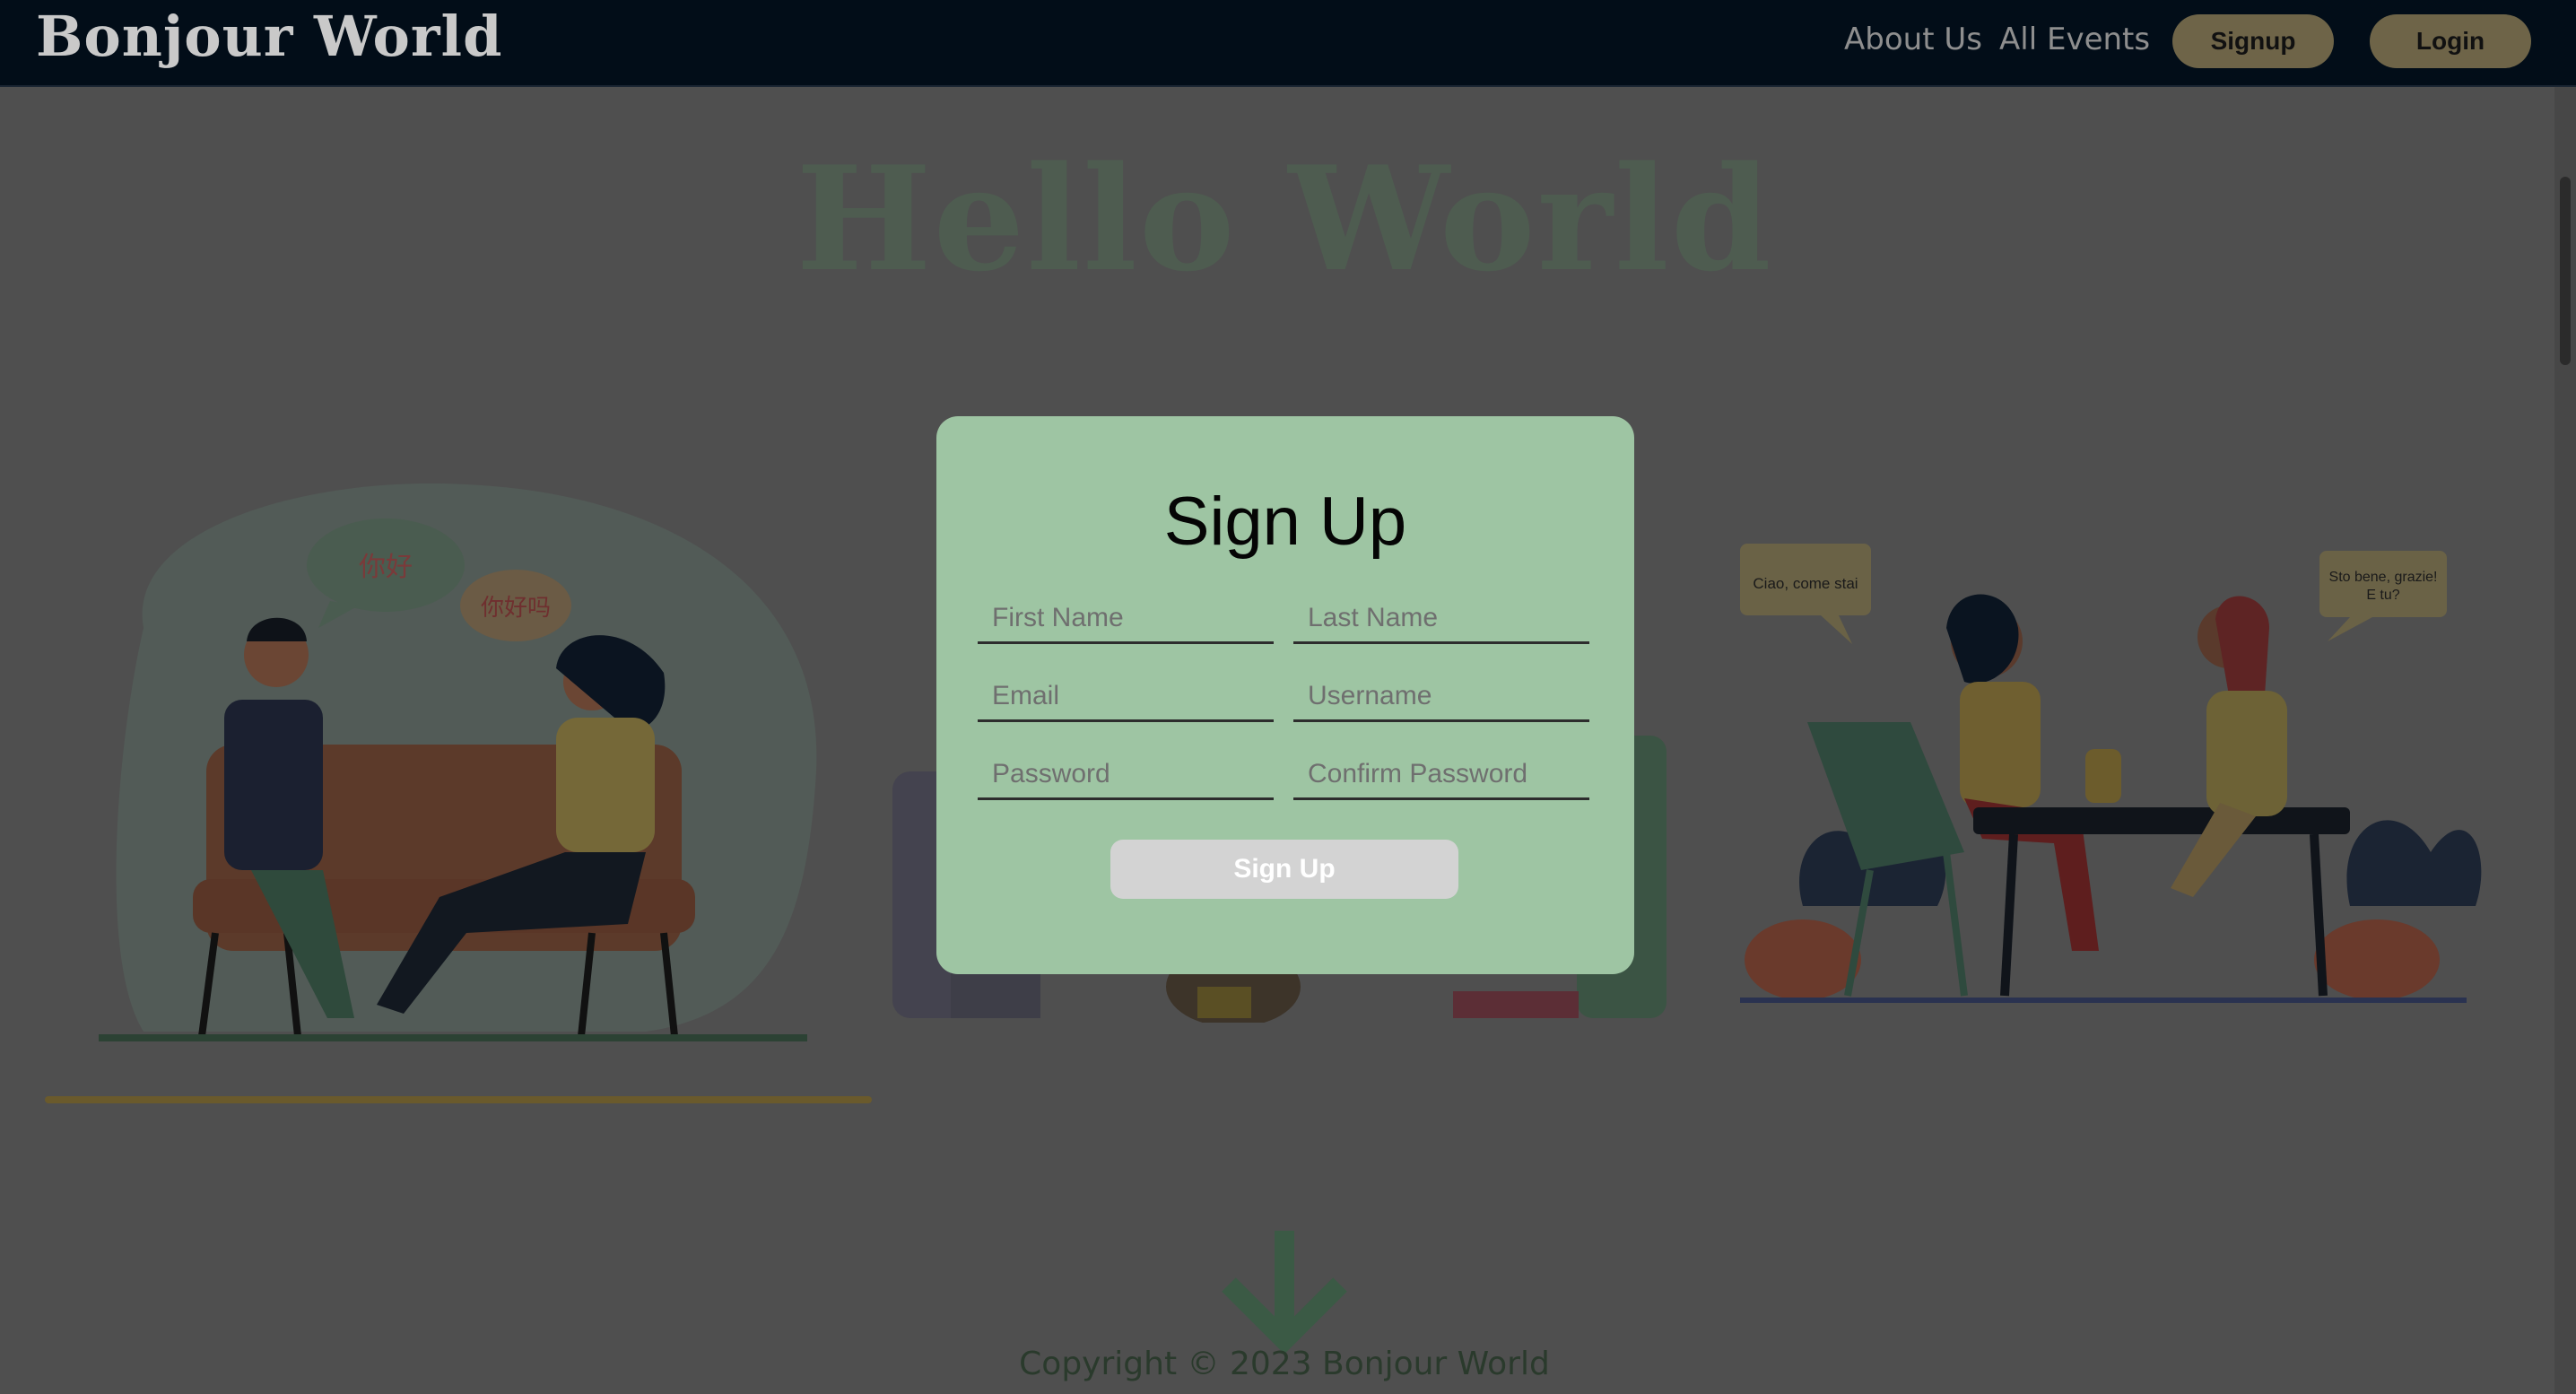 The image size is (2576, 1394). Describe the element at coordinates (2074, 39) in the screenshot. I see `nav-link-all-events: All Events` at that location.